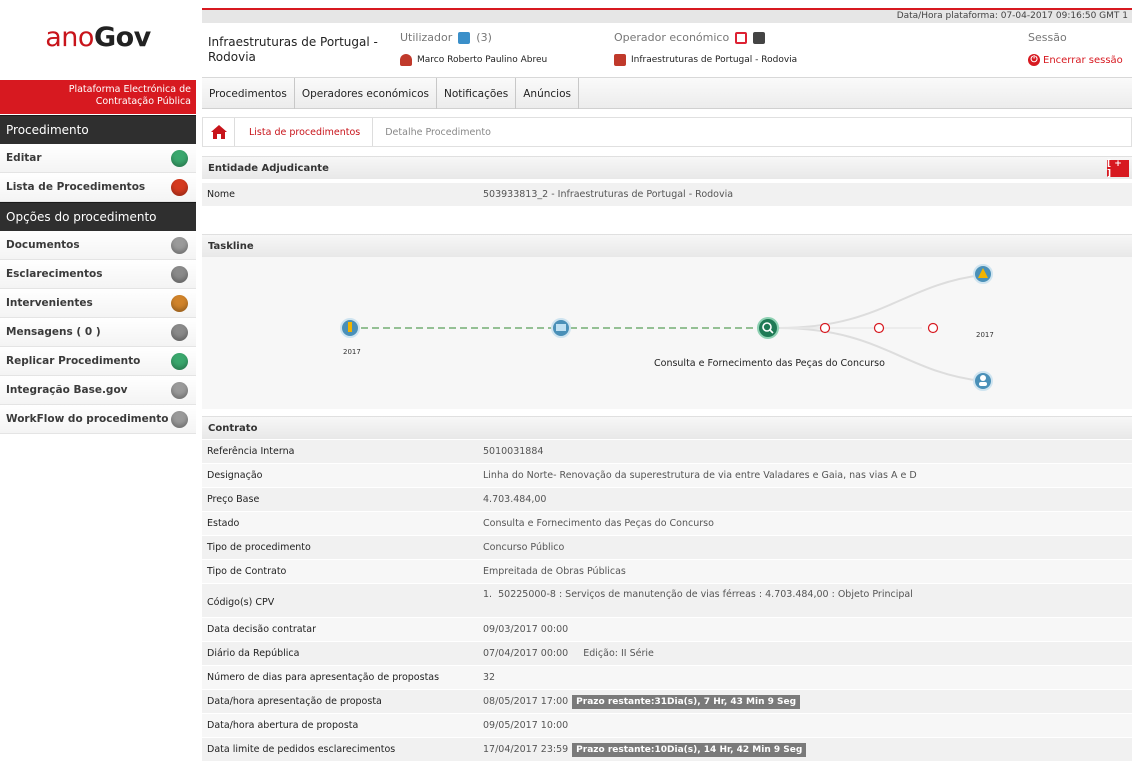 Image resolution: width=1132 pixels, height=766 pixels. I want to click on row-value-wrap: 09/03/2017 00:00, so click(520, 629).